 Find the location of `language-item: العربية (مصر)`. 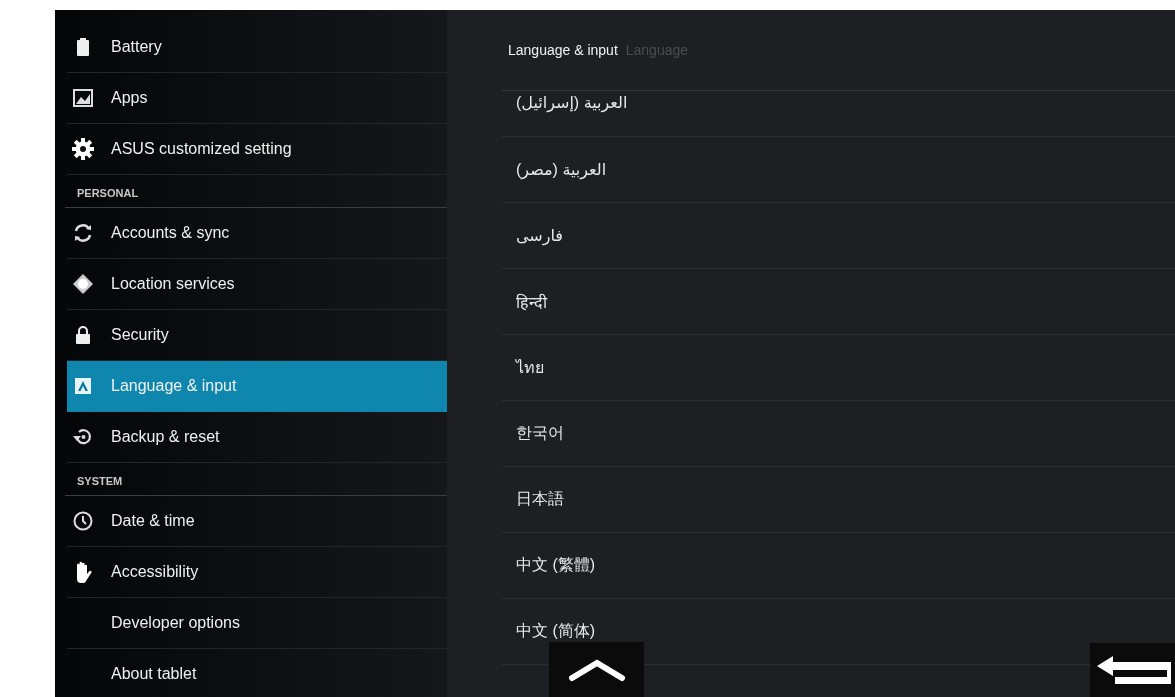

language-item: العربية (مصر) is located at coordinates (838, 170).